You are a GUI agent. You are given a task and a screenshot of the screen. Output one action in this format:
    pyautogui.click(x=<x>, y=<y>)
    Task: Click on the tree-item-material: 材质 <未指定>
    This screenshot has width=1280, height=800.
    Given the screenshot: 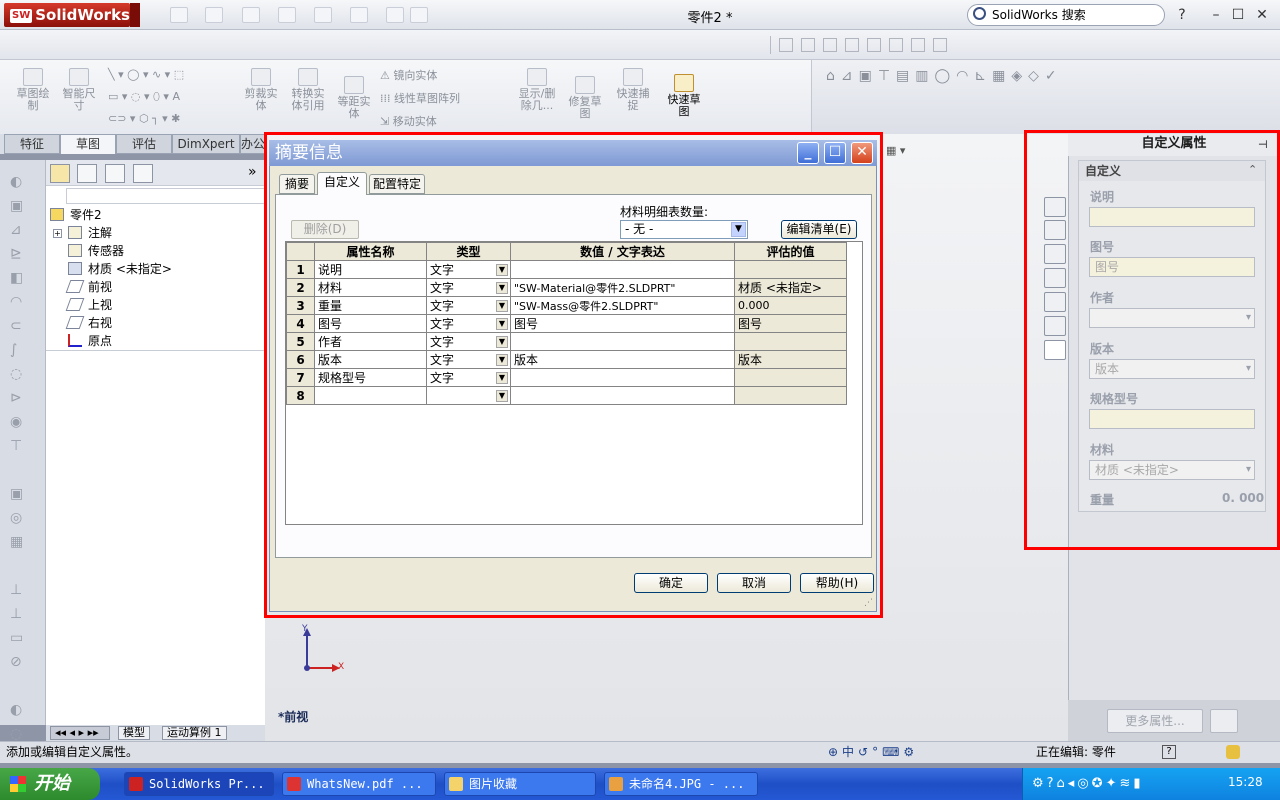 What is the action you would take?
    pyautogui.click(x=120, y=269)
    